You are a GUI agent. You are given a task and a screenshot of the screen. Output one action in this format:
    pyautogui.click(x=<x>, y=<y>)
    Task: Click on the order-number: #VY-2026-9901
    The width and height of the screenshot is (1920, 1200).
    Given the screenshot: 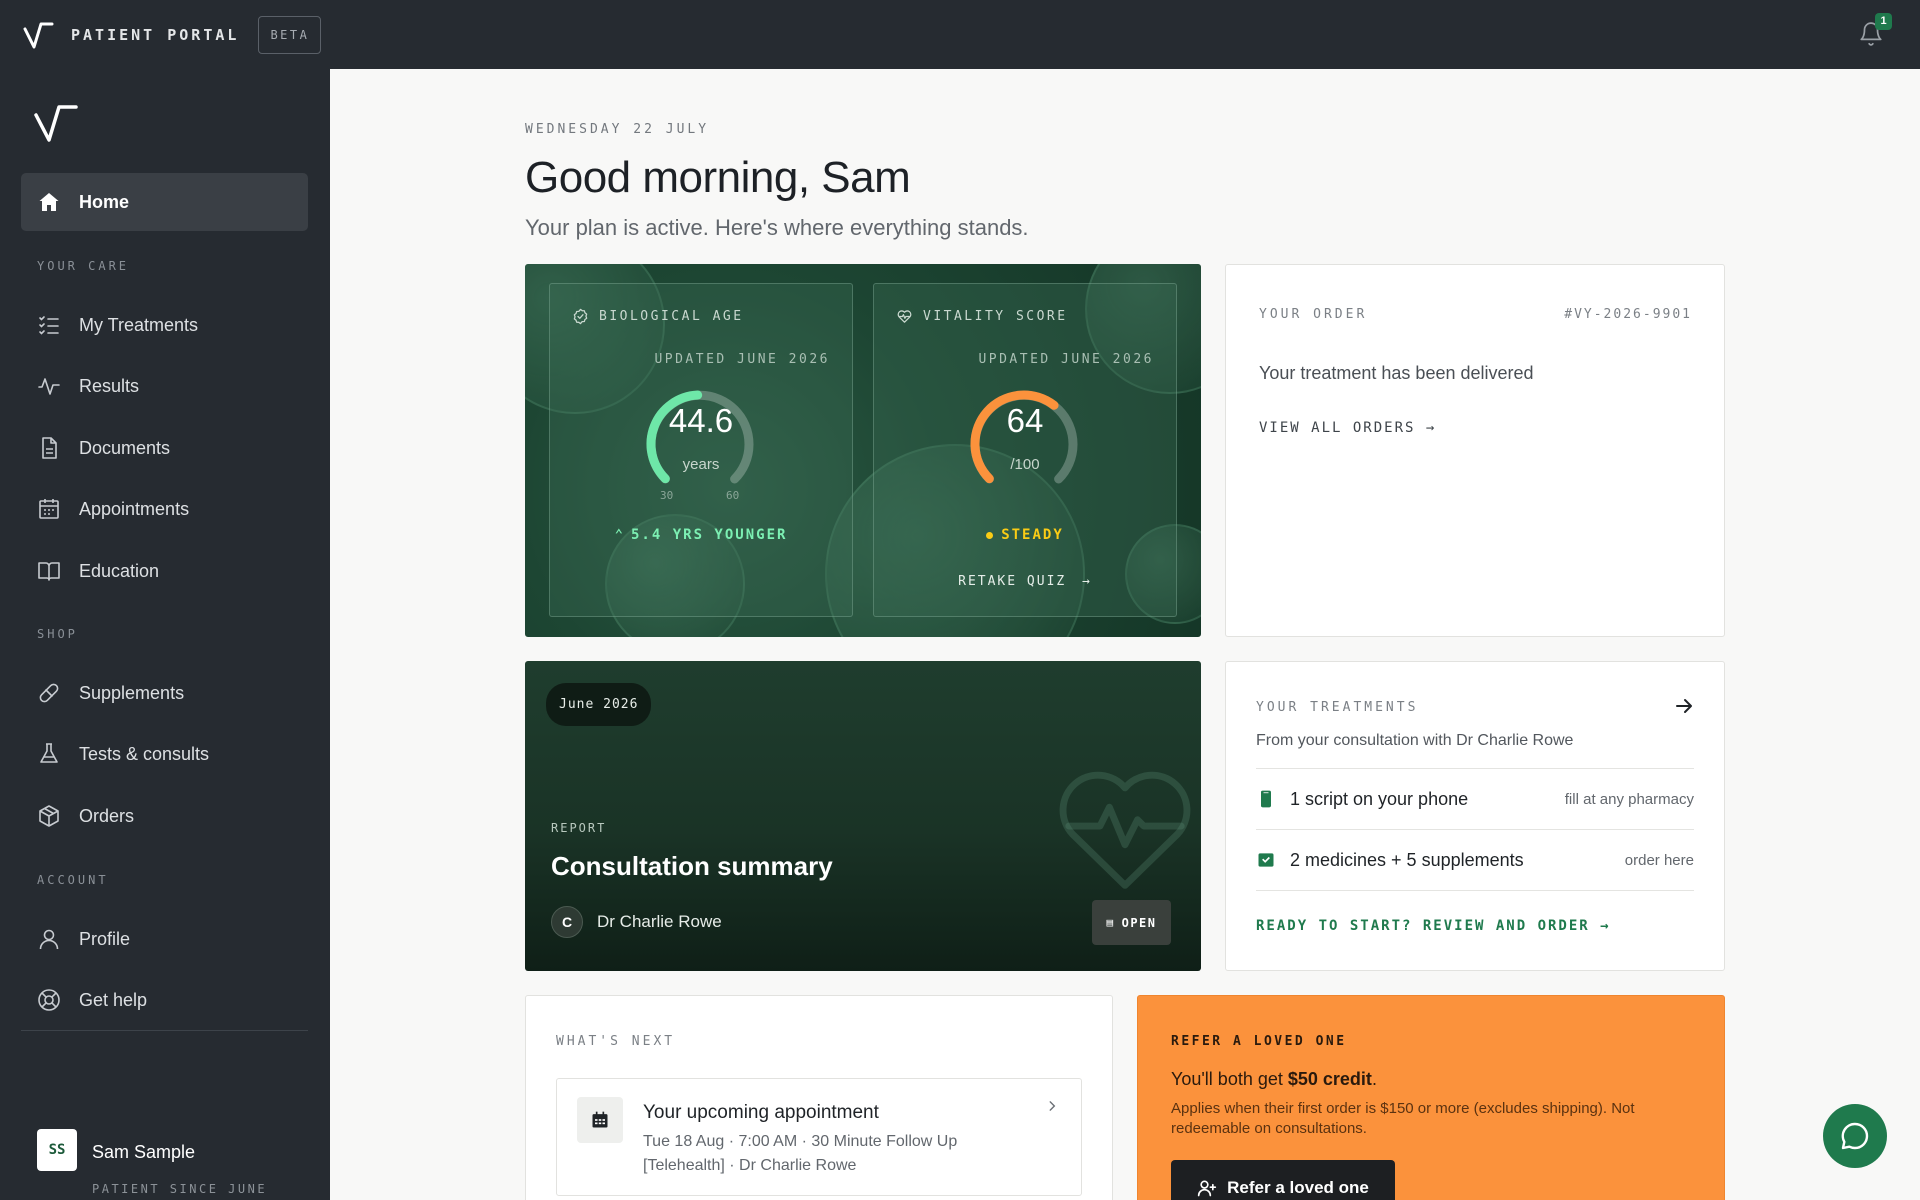 What is the action you would take?
    pyautogui.click(x=1628, y=314)
    